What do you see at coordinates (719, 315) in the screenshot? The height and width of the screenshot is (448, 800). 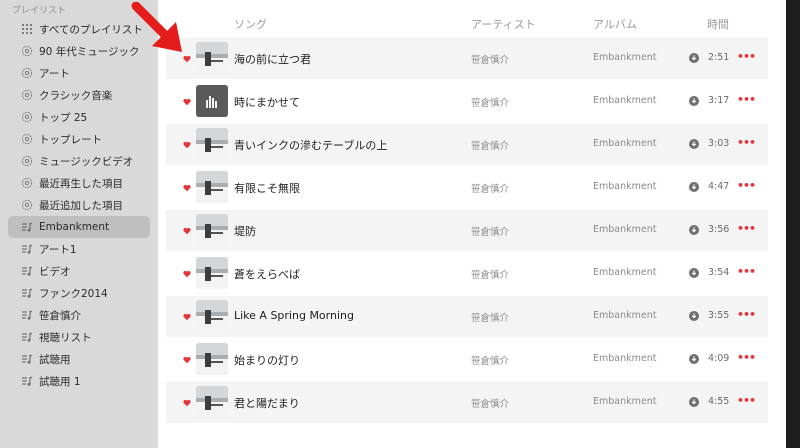 I see `track-duration: 3:55` at bounding box center [719, 315].